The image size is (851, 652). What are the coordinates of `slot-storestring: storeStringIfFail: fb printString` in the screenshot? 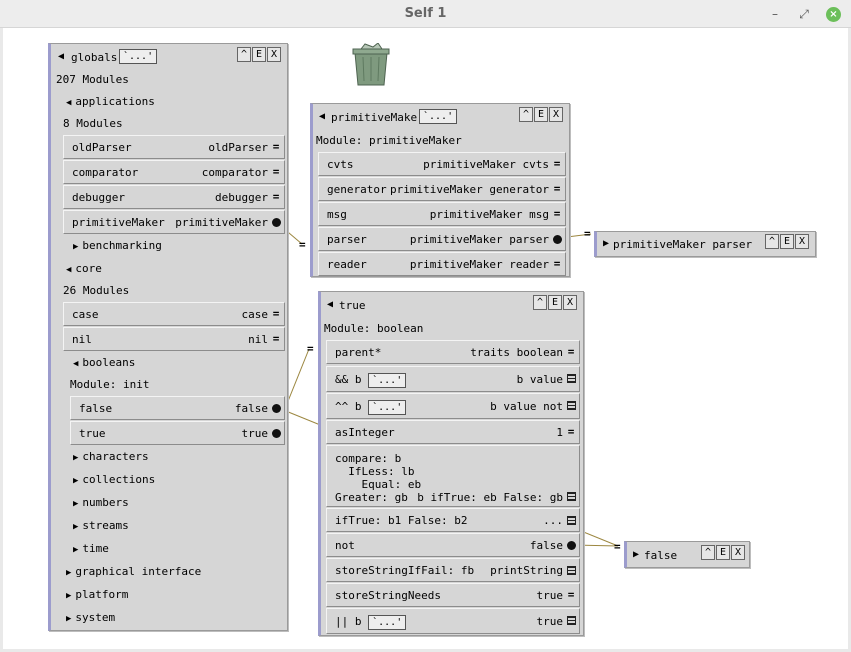 It's located at (453, 570).